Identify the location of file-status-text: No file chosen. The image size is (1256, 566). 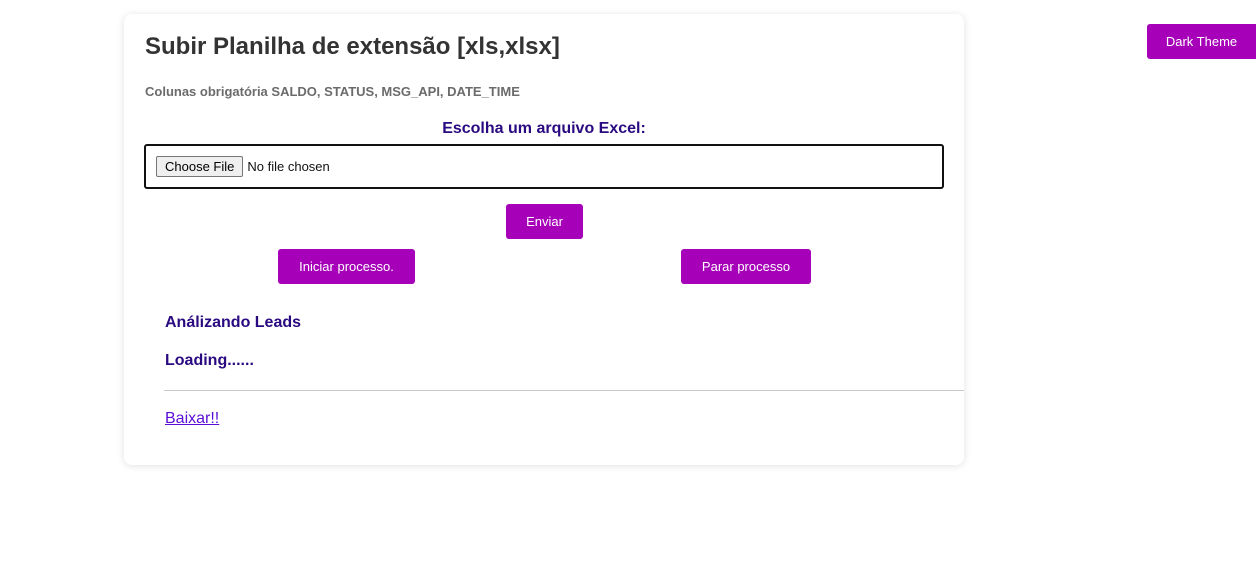
(288, 166).